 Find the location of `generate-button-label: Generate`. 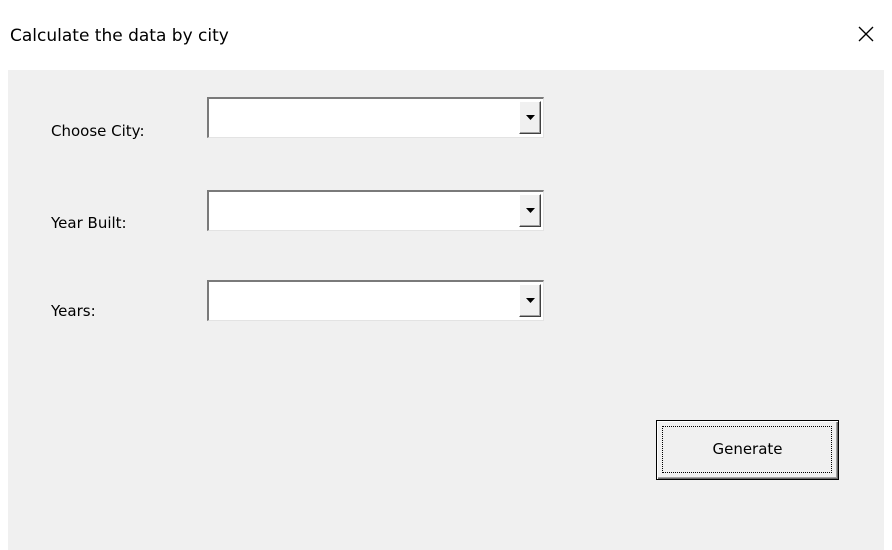

generate-button-label: Generate is located at coordinates (747, 449).